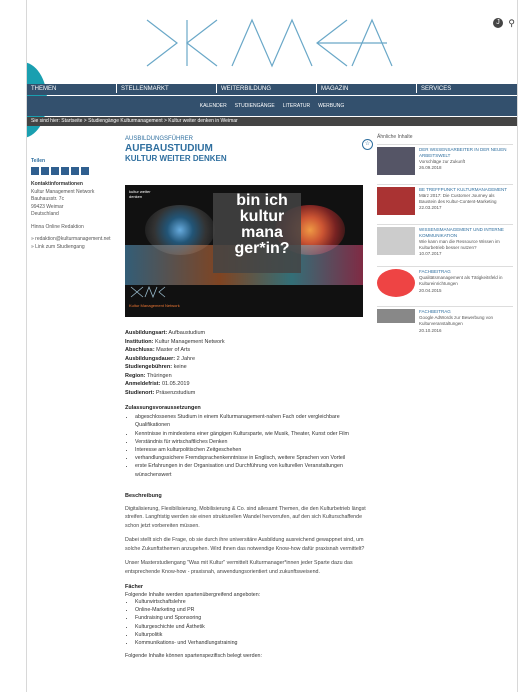 The height and width of the screenshot is (692, 529). What do you see at coordinates (148, 375) in the screenshot?
I see `fact-row: Region: Thüringen` at bounding box center [148, 375].